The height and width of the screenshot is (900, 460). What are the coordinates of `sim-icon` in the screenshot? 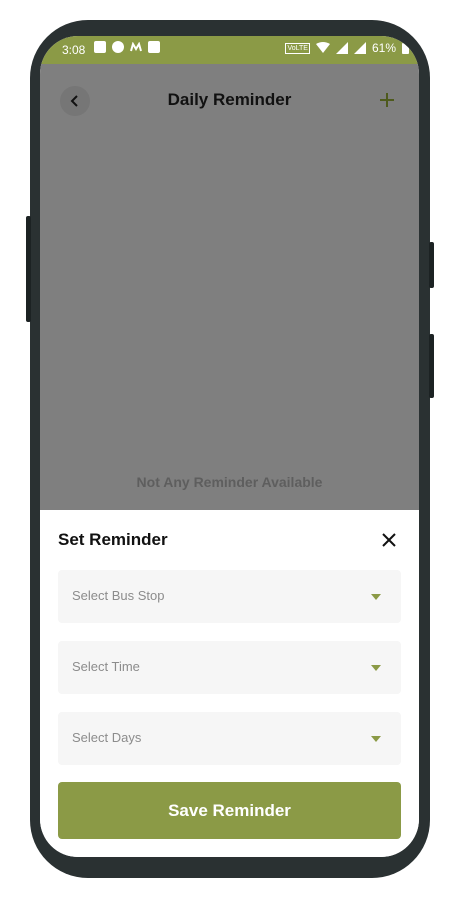 It's located at (100, 47).